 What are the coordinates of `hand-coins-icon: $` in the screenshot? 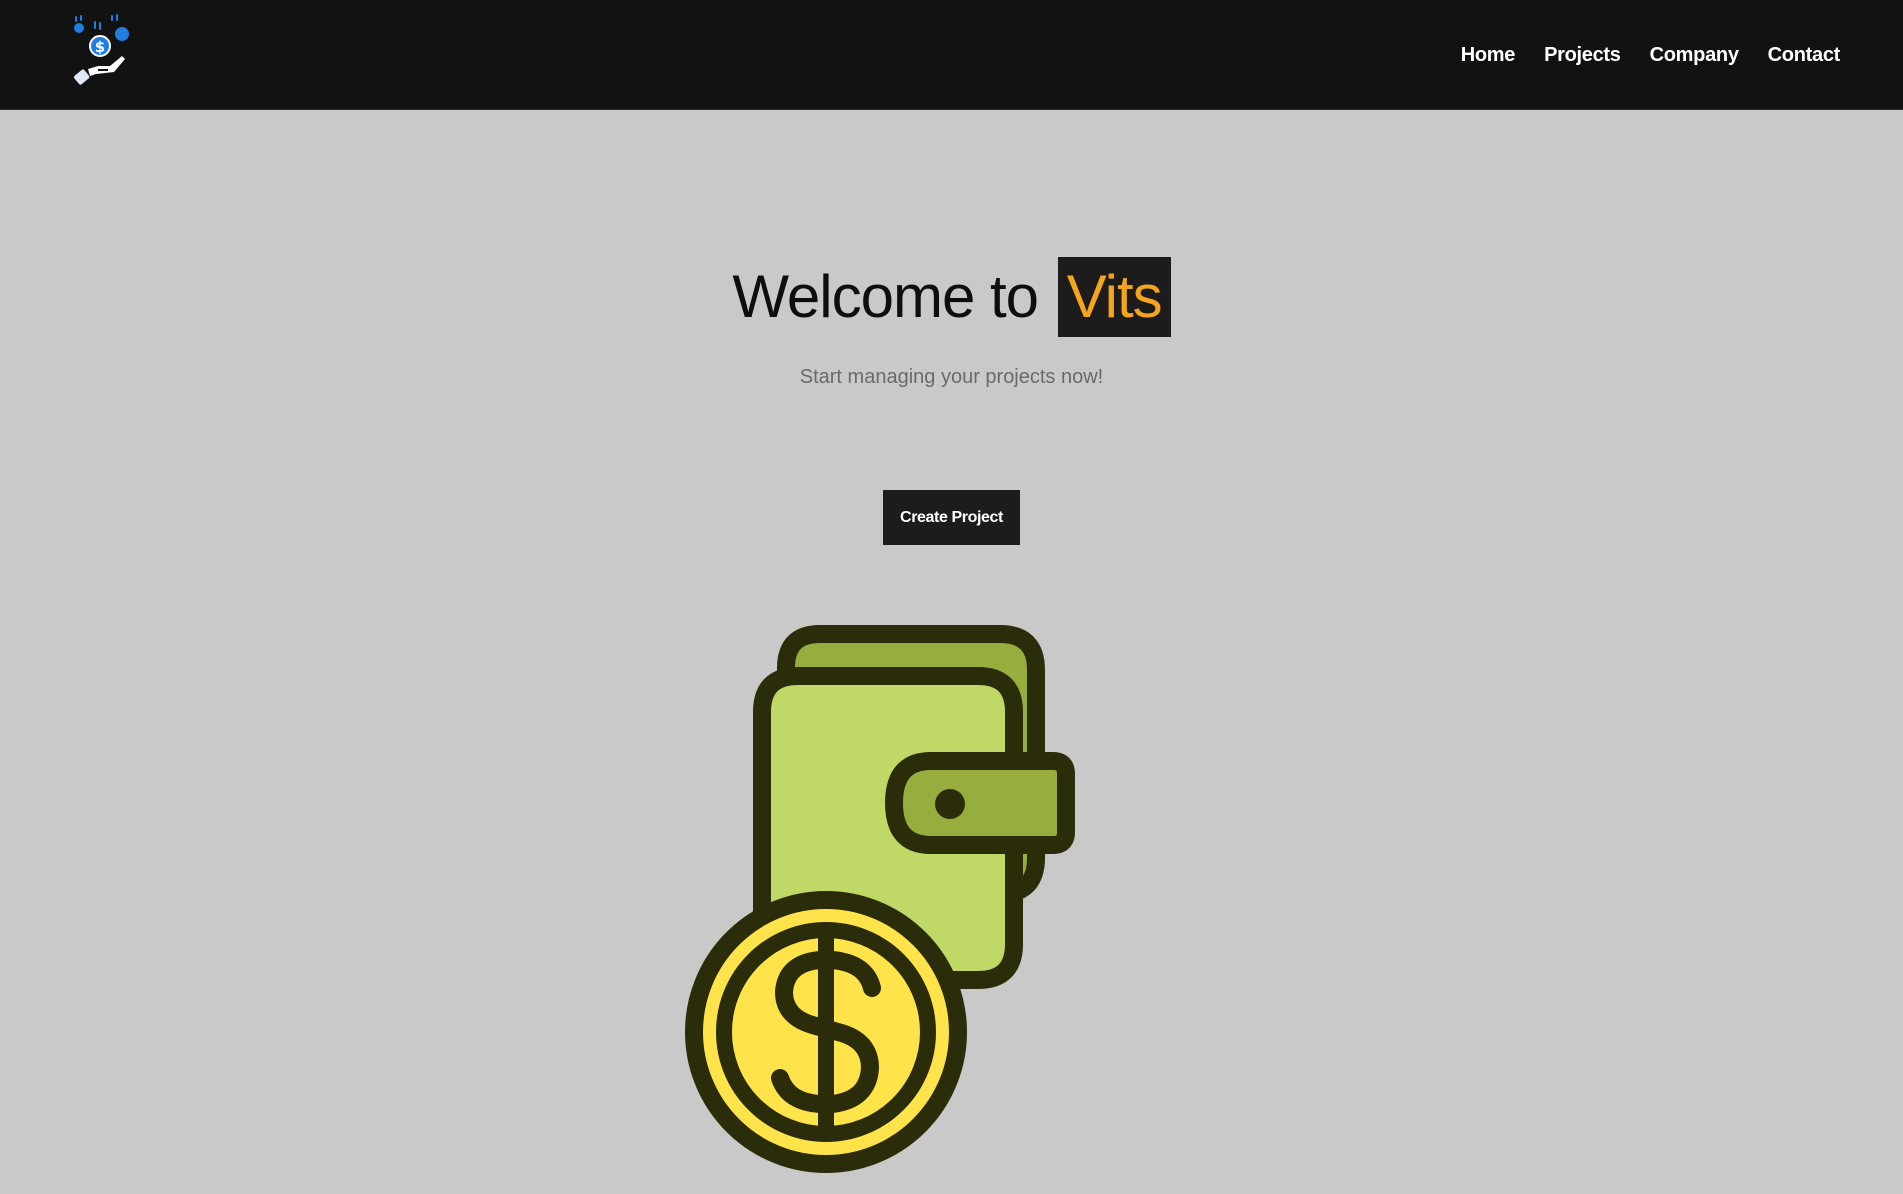 It's located at (102, 52).